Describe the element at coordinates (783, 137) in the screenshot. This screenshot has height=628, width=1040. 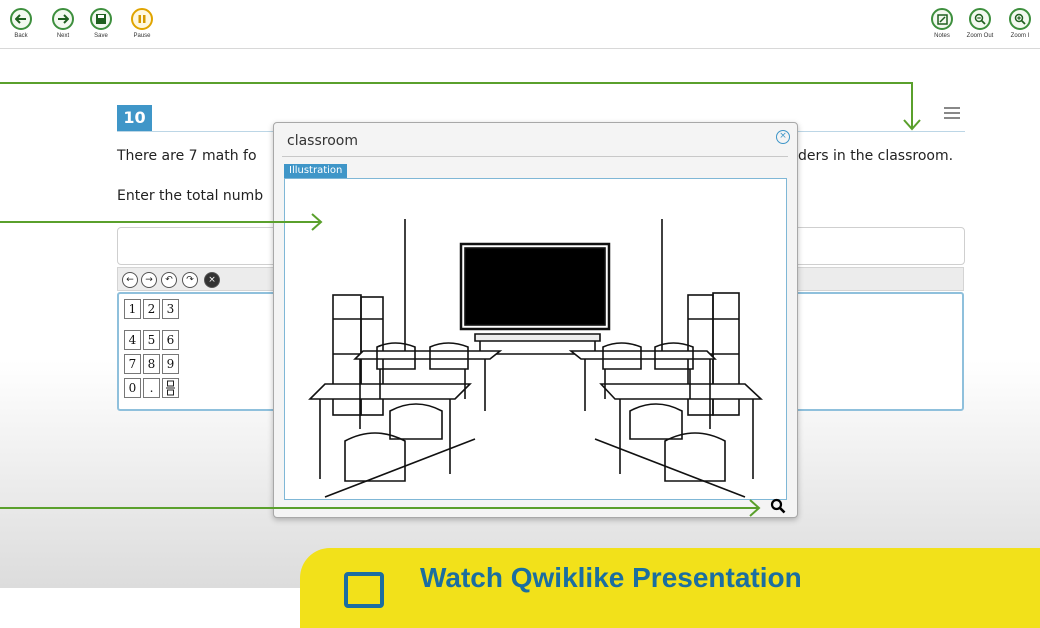
I see `close-icon: ×` at that location.